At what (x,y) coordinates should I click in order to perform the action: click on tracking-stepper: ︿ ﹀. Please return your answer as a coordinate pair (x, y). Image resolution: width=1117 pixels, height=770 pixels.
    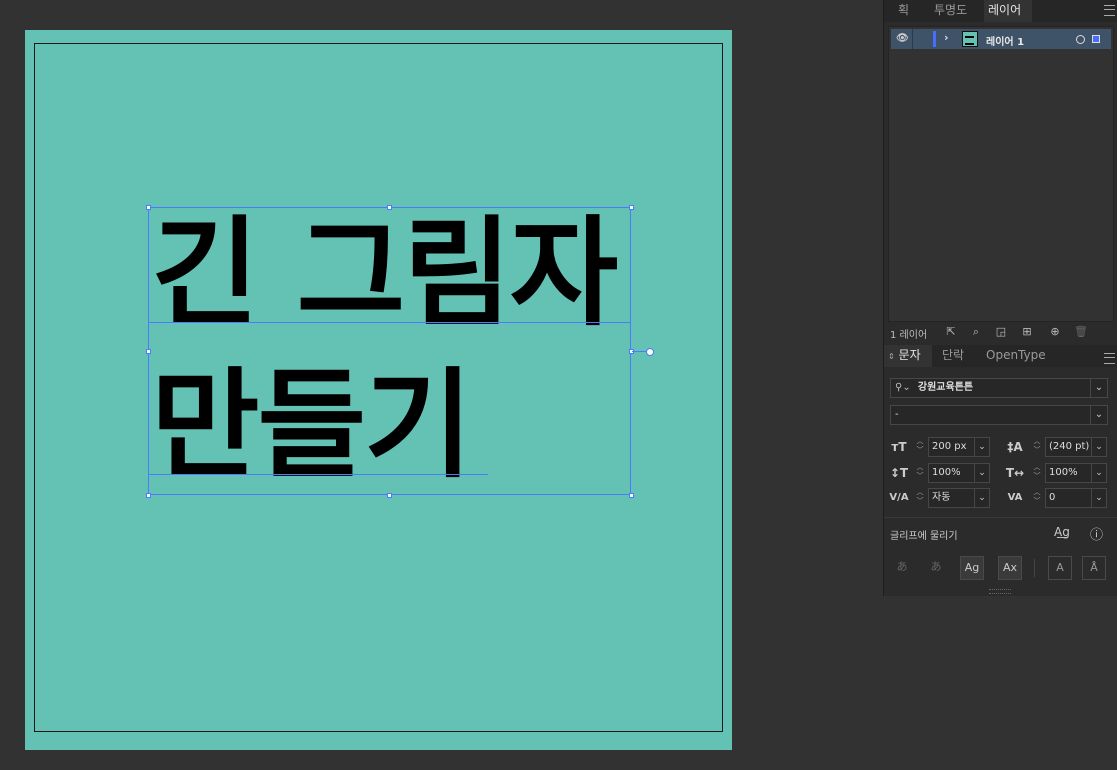
    Looking at the image, I should click on (1037, 498).